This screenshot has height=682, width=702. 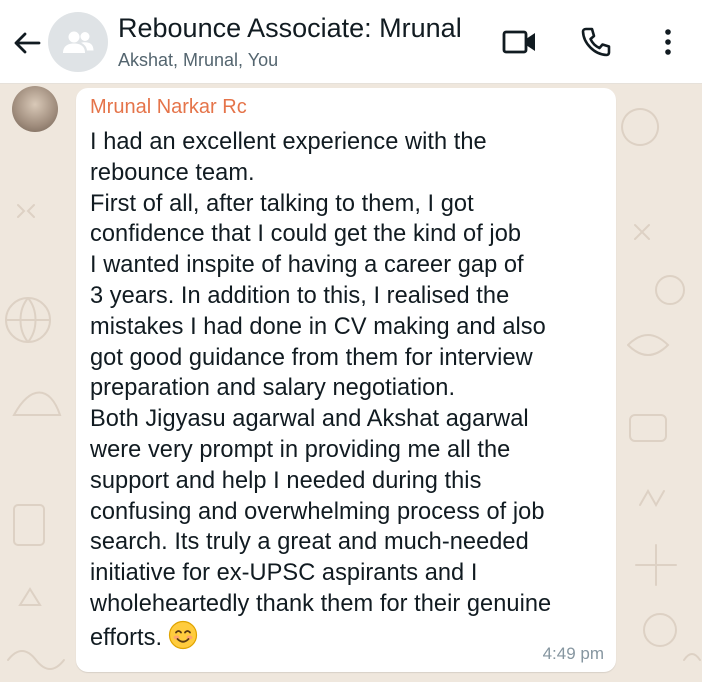 I want to click on back-button, so click(x=27, y=43).